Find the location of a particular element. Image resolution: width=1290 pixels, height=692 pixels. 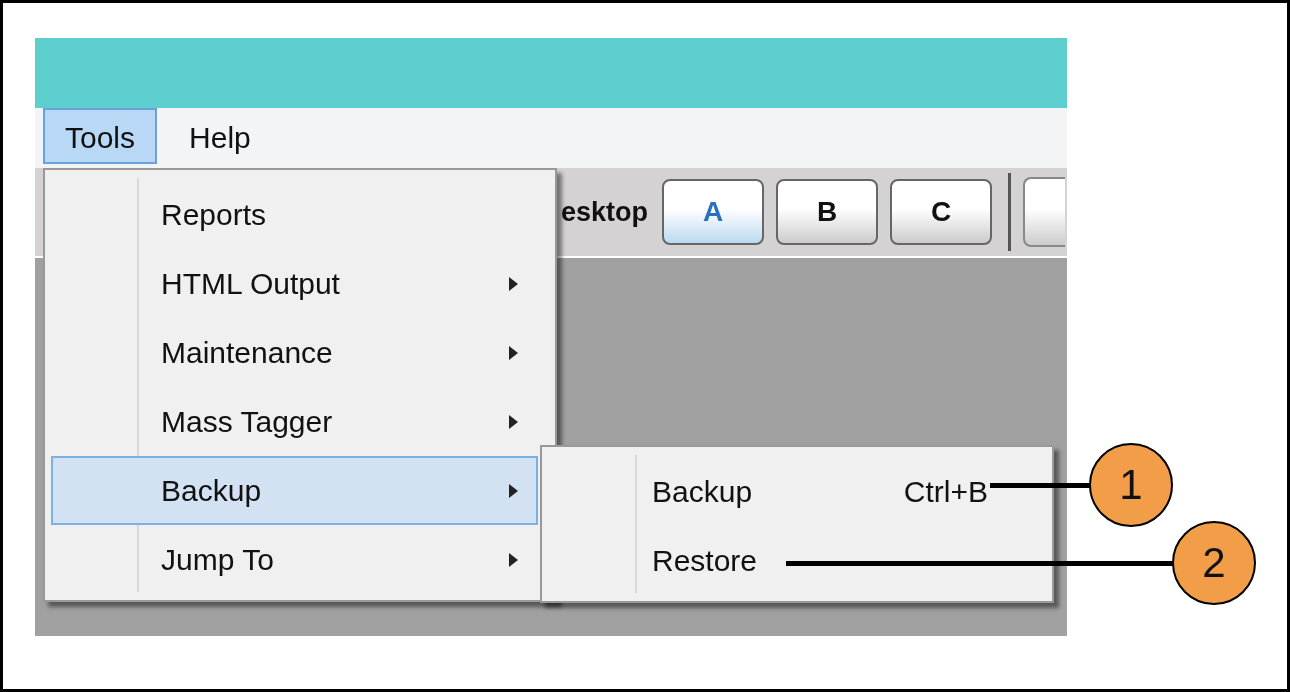

menu-item: Restore is located at coordinates (797, 560).